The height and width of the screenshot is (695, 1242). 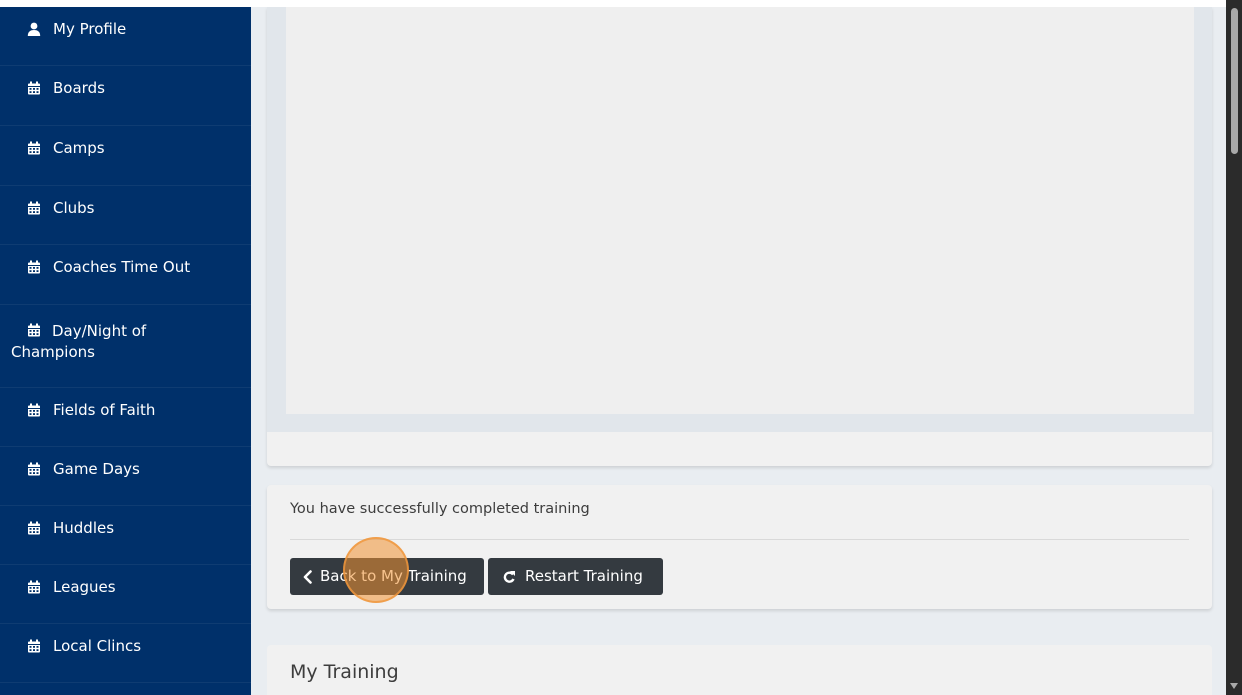 I want to click on completion-message: You have successfully completed training, so click(x=440, y=509).